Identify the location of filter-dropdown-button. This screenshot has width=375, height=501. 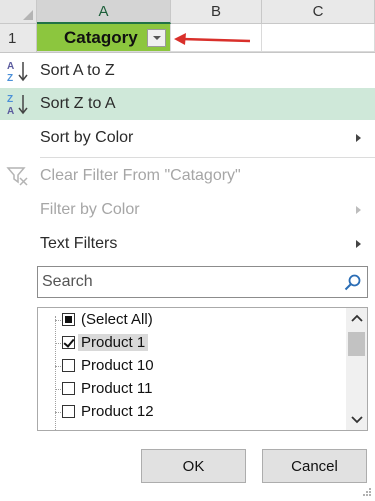
(156, 38).